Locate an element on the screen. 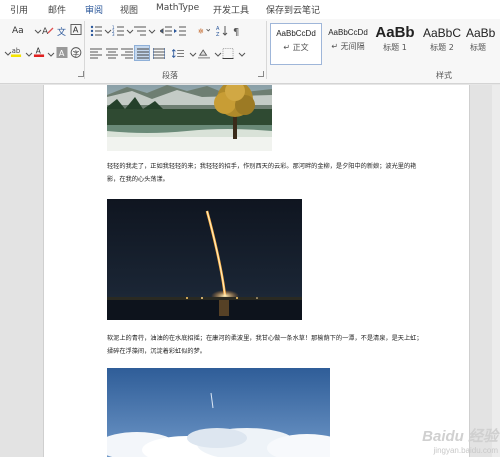 The height and width of the screenshot is (457, 500). svg-text: 3 is located at coordinates (113, 34).